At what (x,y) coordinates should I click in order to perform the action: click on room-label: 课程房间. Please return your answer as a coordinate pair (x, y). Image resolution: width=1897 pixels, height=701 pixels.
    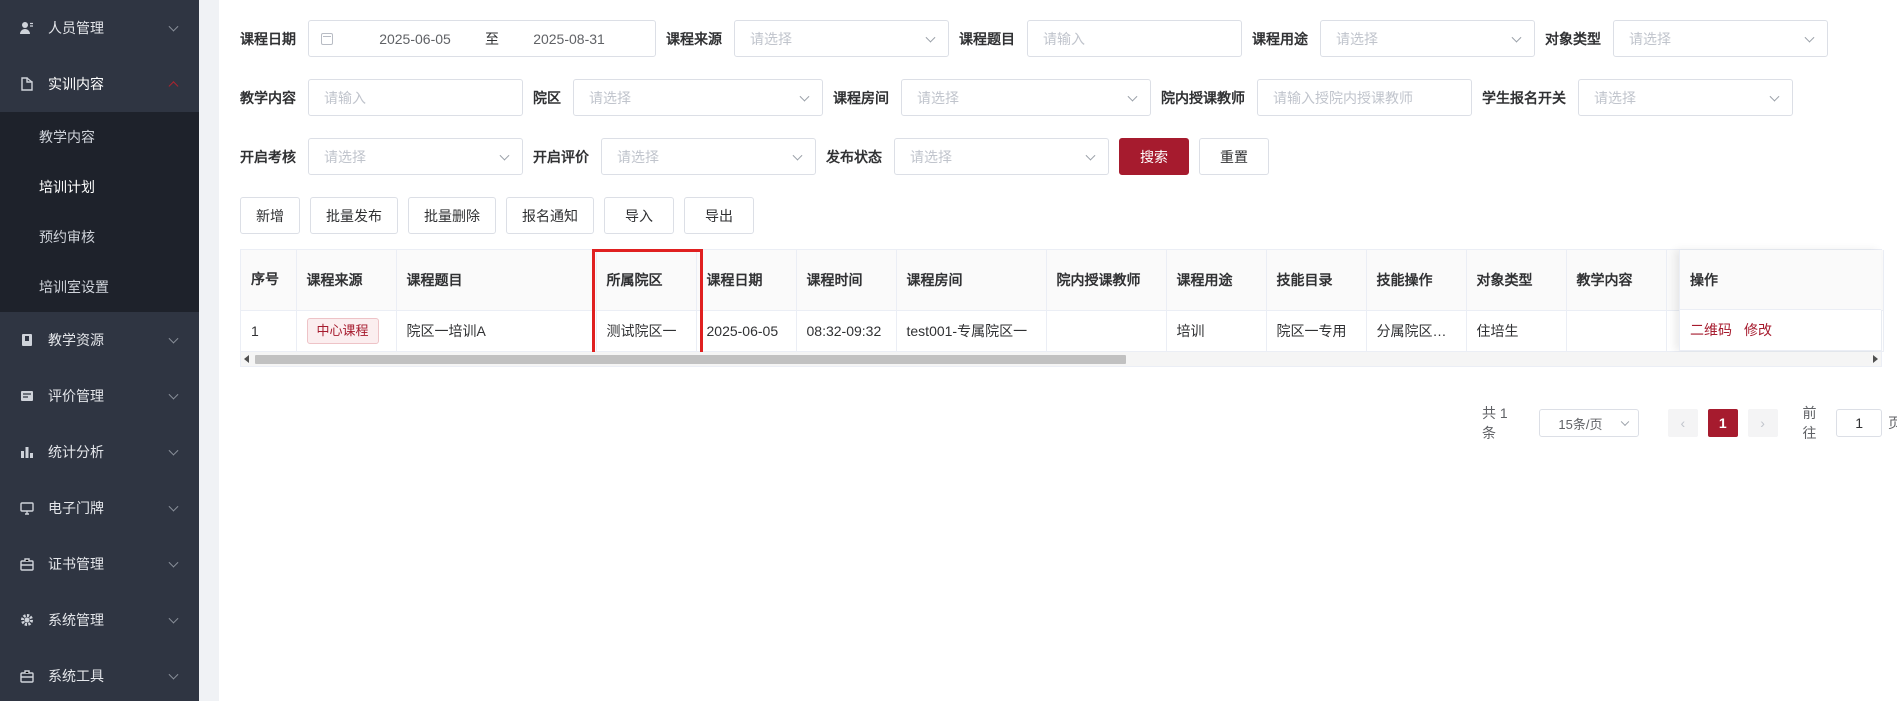
    Looking at the image, I should click on (861, 97).